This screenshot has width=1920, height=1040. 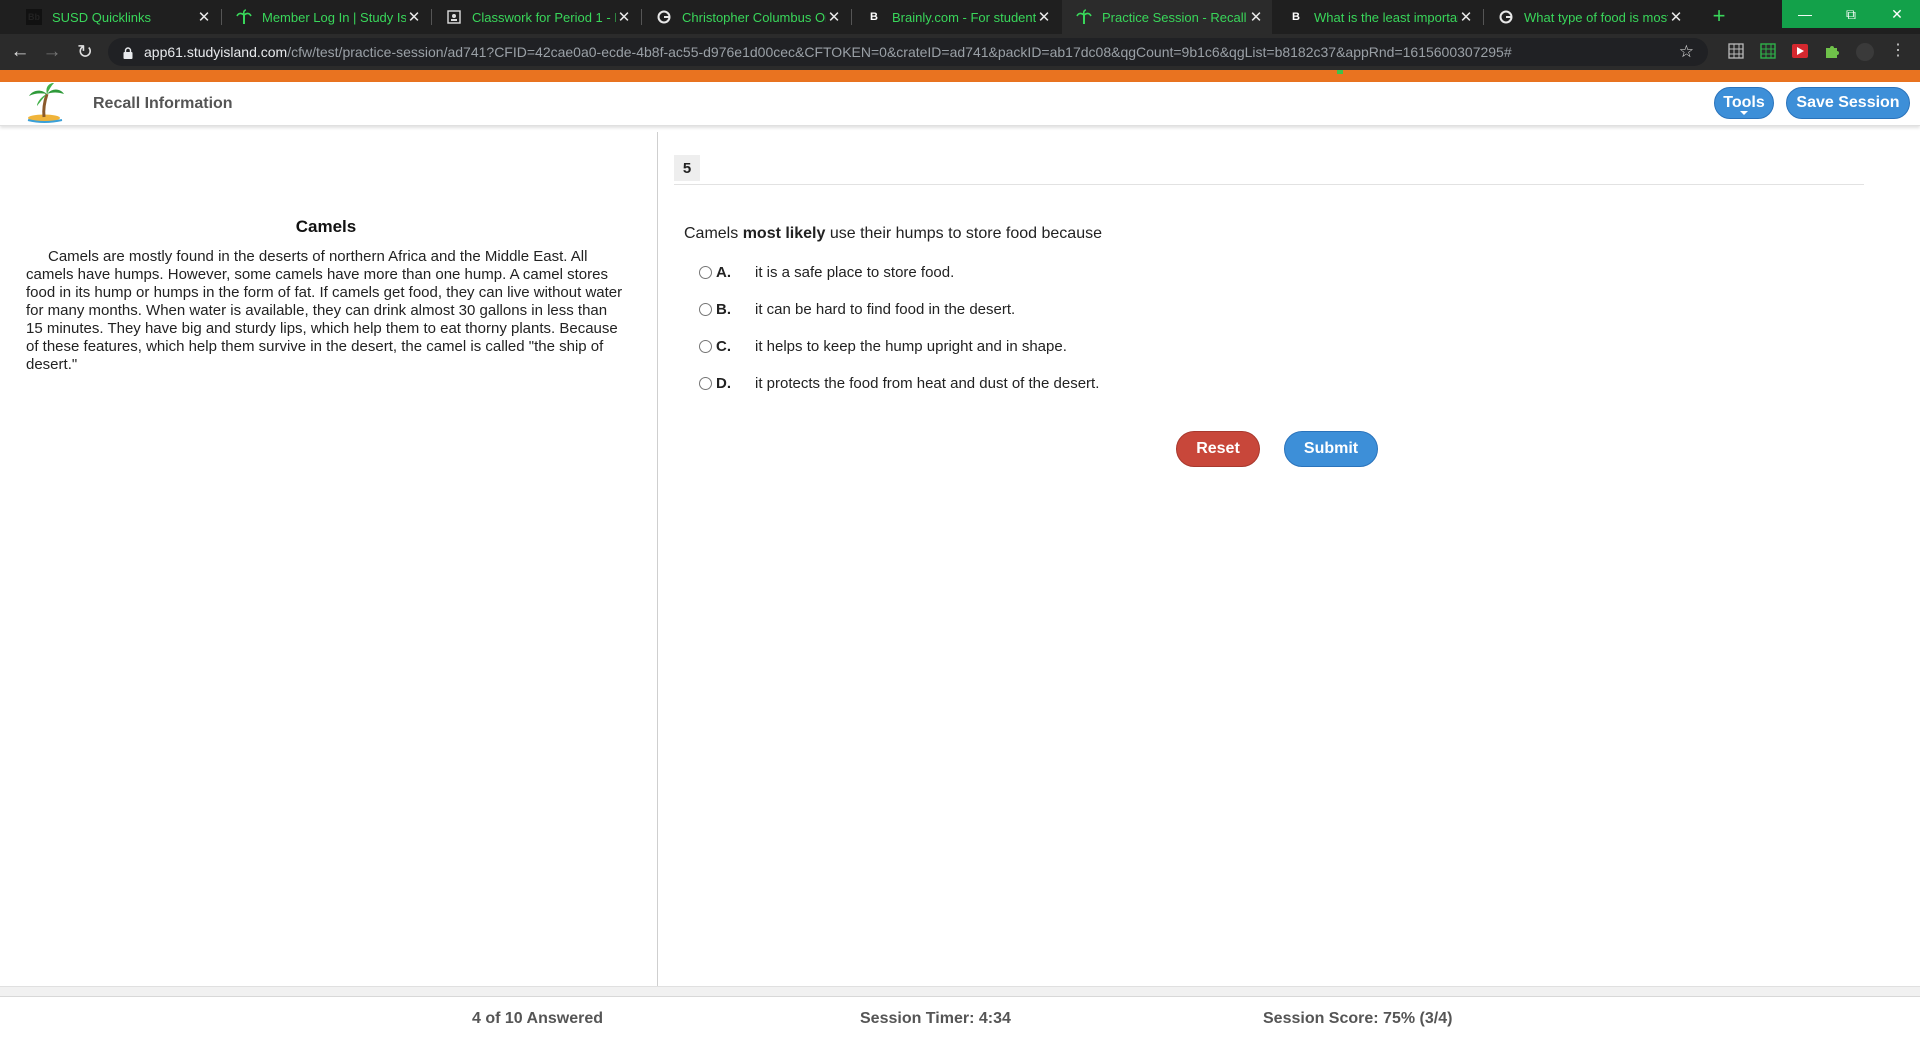 What do you see at coordinates (1851, 14) in the screenshot?
I see `restore-icon: ⧉` at bounding box center [1851, 14].